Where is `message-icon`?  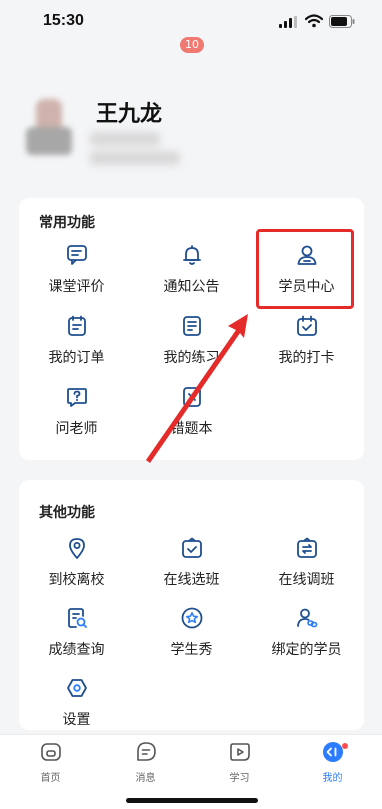
message-icon is located at coordinates (146, 751).